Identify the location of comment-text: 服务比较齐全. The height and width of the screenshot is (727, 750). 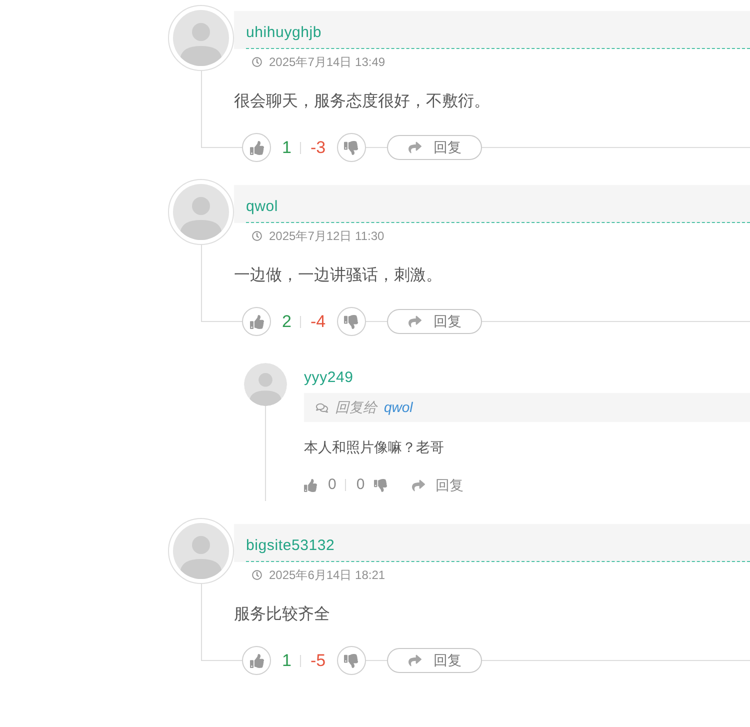
(282, 614).